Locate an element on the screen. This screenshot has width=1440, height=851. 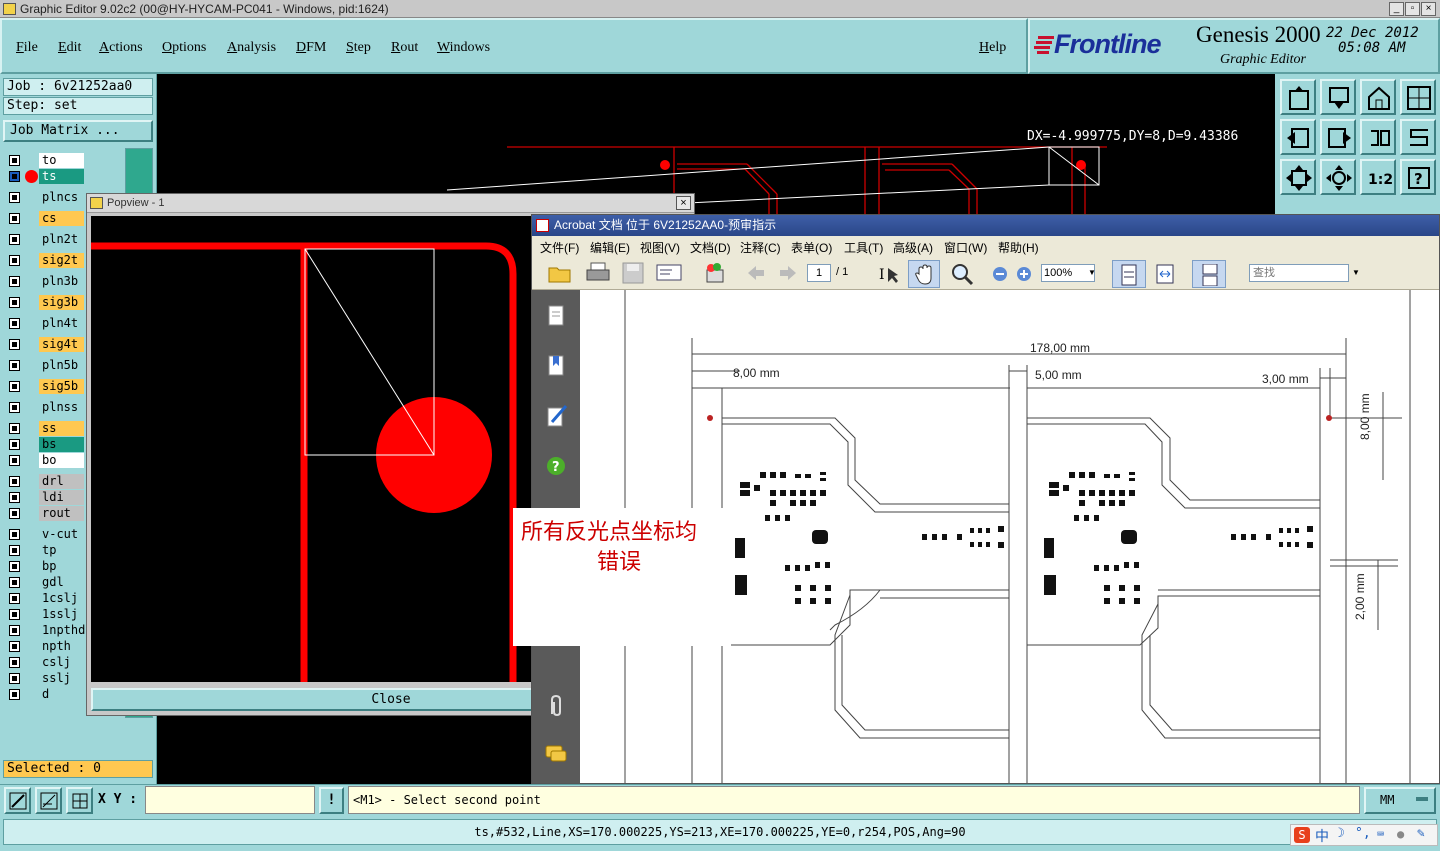
ime-mode: 中 is located at coordinates (1322, 836).